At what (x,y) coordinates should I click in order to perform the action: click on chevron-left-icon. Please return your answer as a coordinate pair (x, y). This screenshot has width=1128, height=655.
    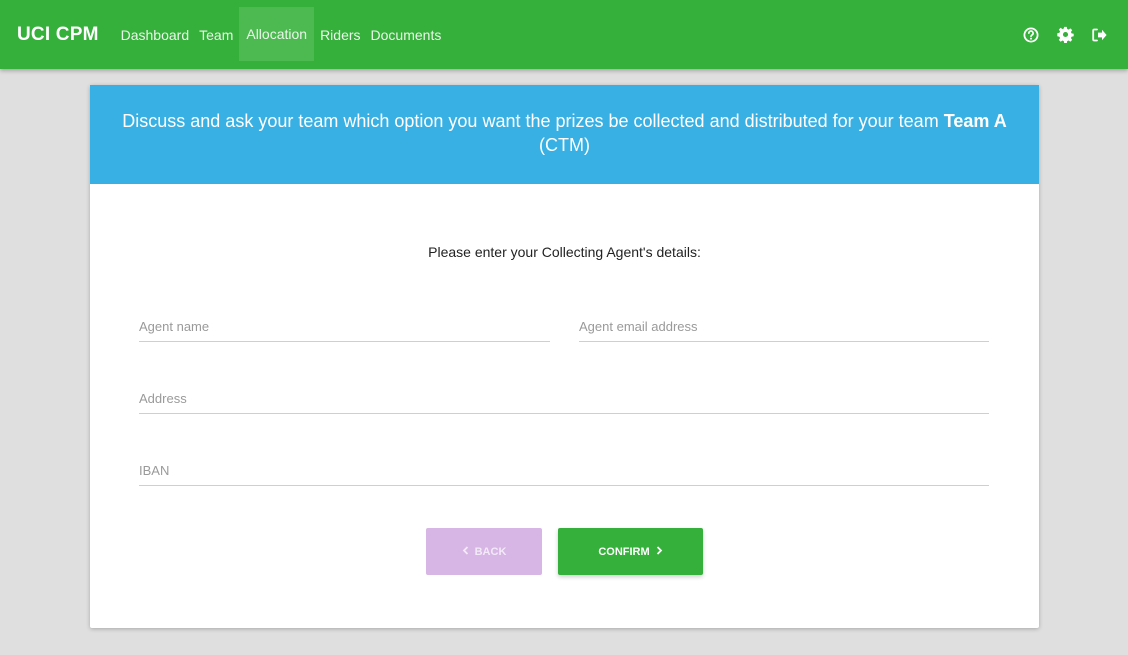
    Looking at the image, I should click on (465, 551).